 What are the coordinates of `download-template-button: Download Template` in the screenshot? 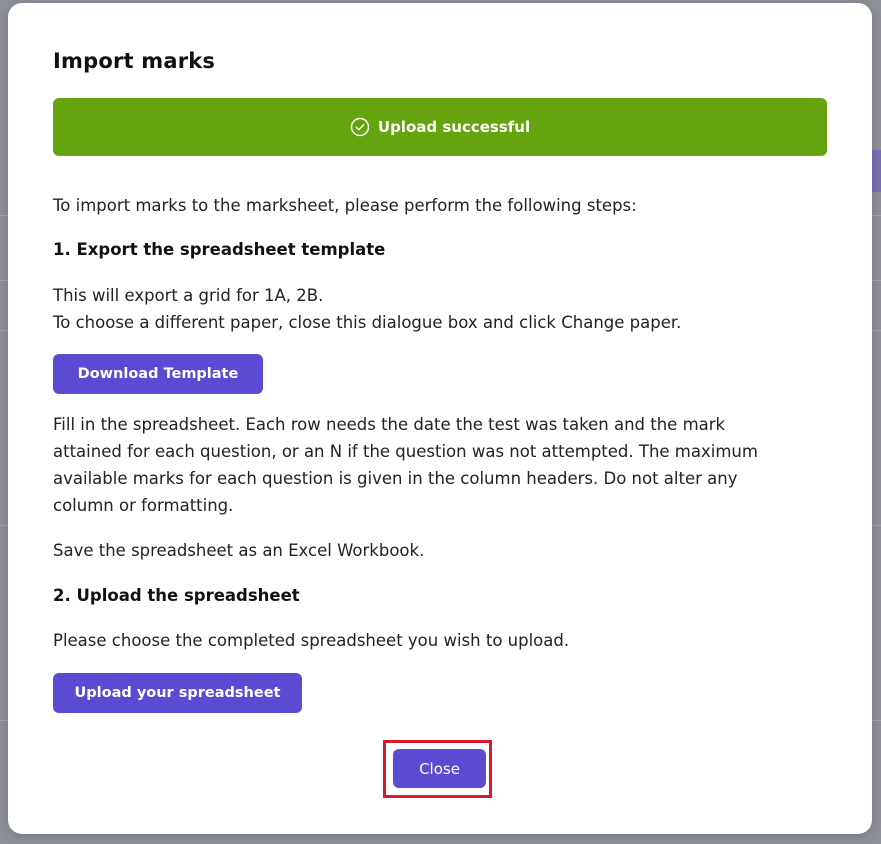 It's located at (158, 374).